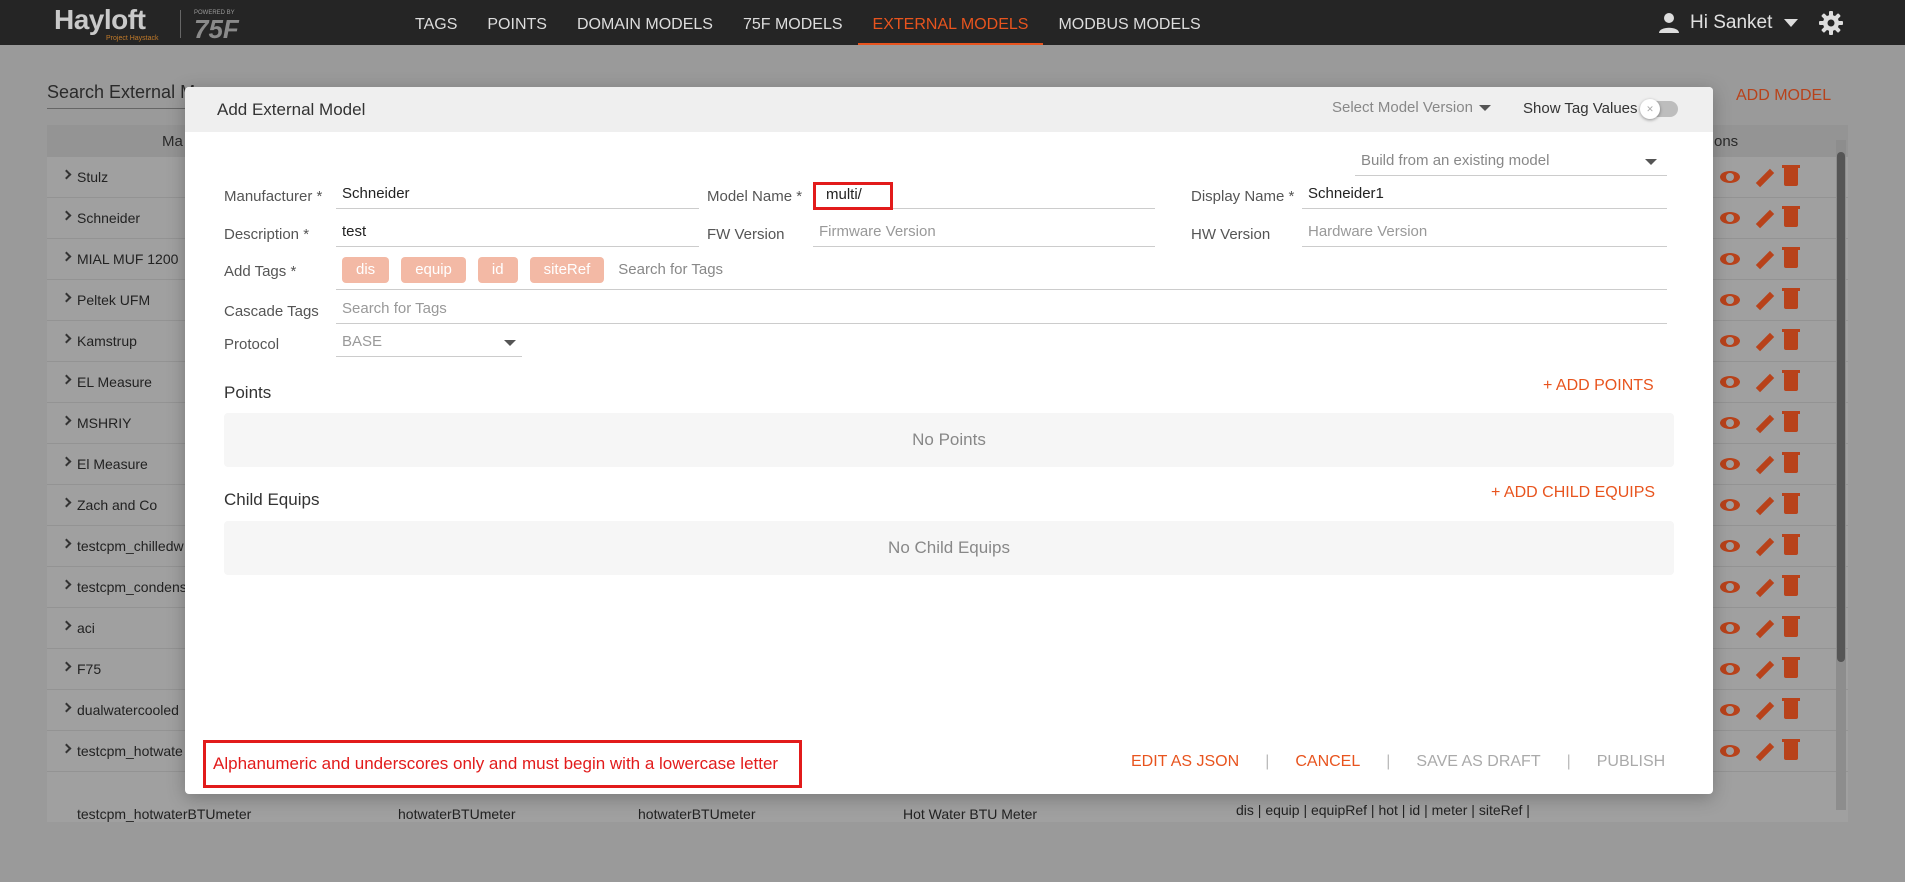  Describe the element at coordinates (567, 269) in the screenshot. I see `tag-chip-siteref: siteRef` at that location.